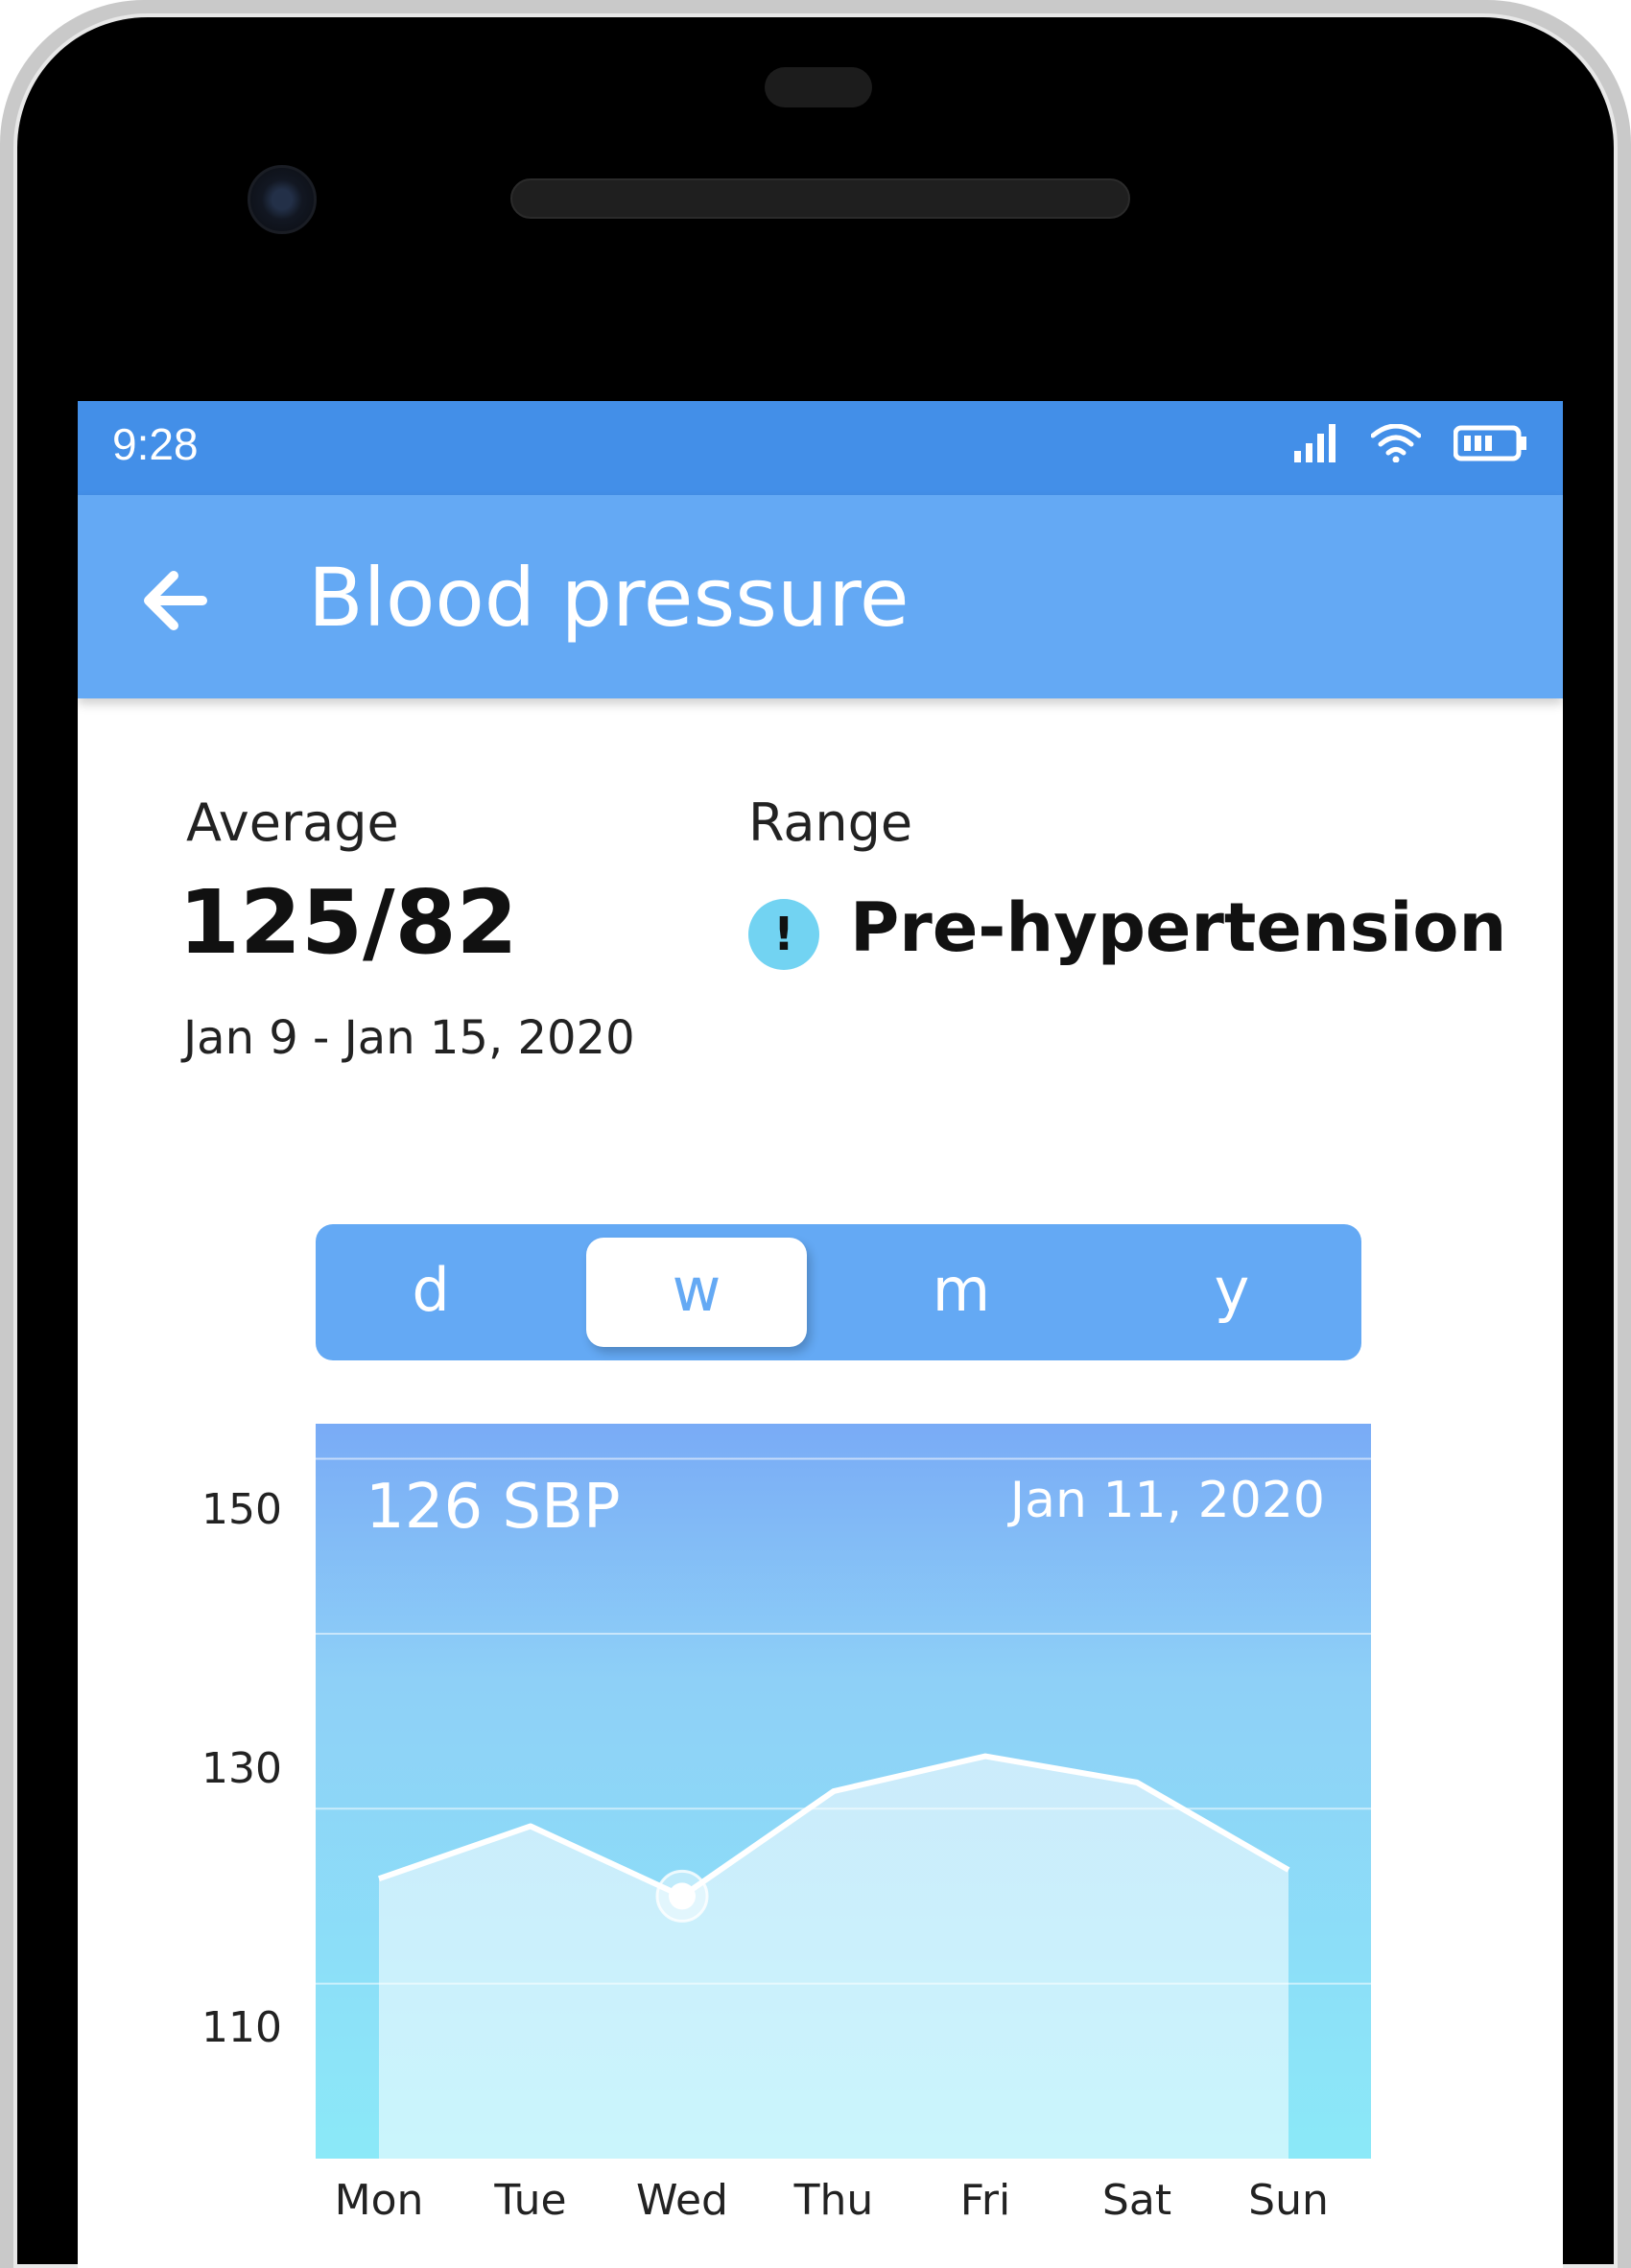  Describe the element at coordinates (783, 934) in the screenshot. I see `exclamation-icon: !` at that location.